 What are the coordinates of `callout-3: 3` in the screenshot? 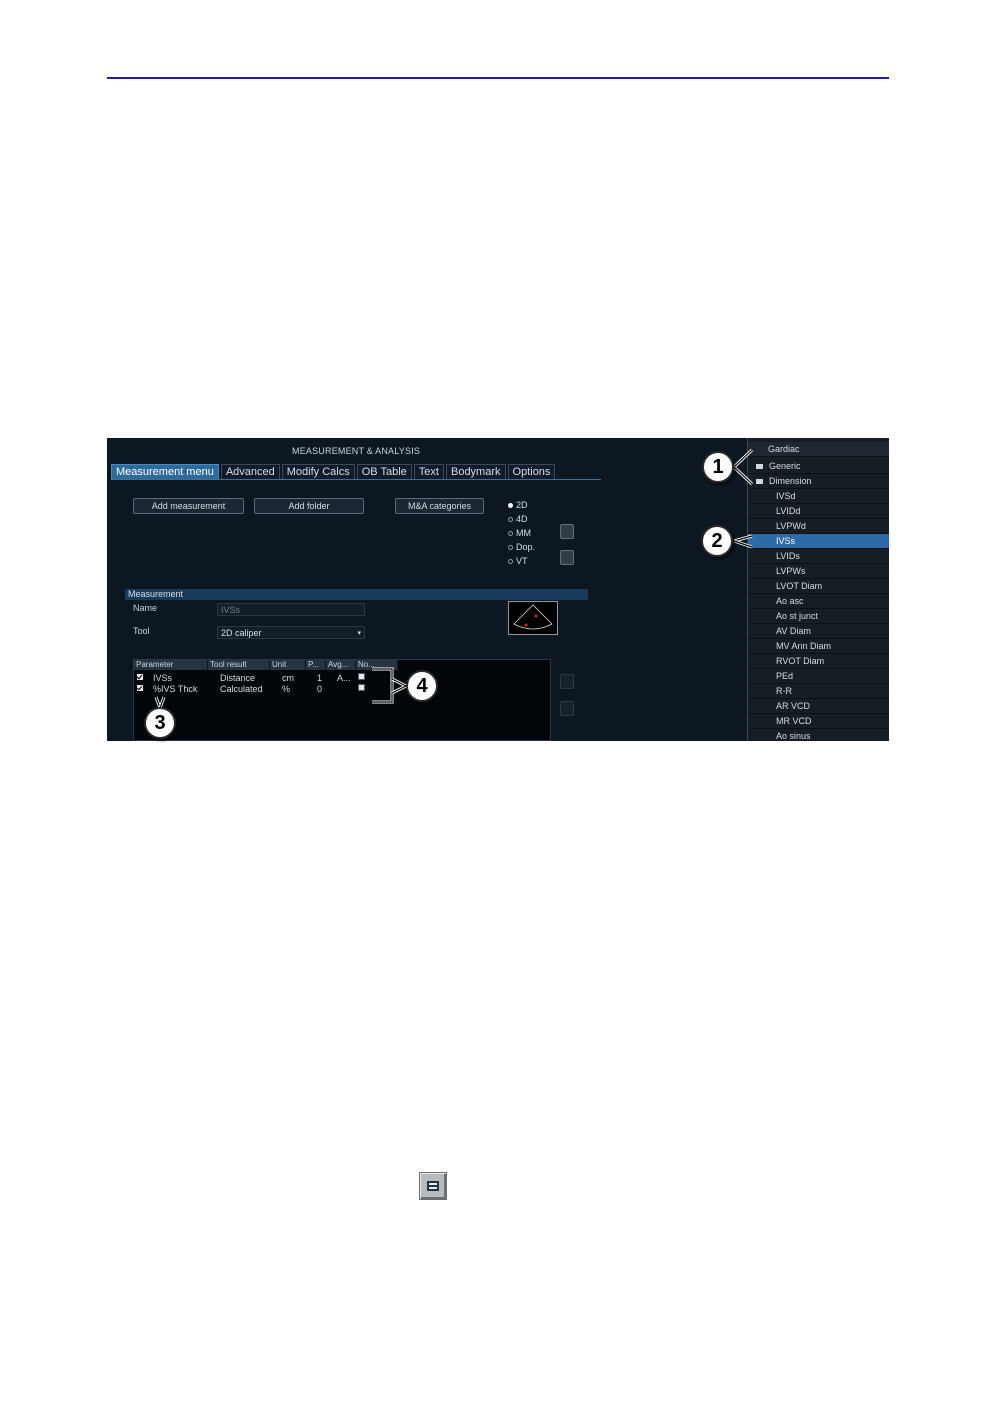 It's located at (160, 723).